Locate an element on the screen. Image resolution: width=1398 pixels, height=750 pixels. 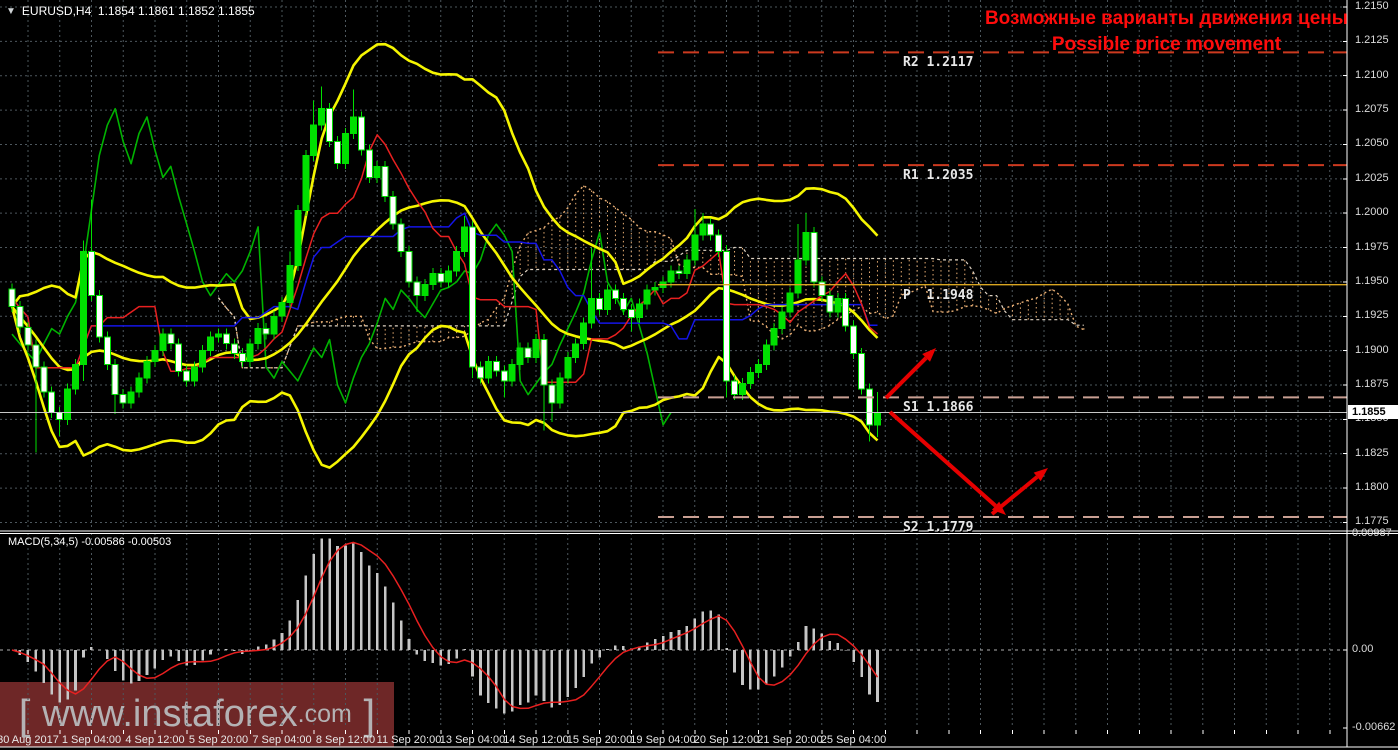
time-axis-label: 30 Aug 2017 is located at coordinates (29, 740).